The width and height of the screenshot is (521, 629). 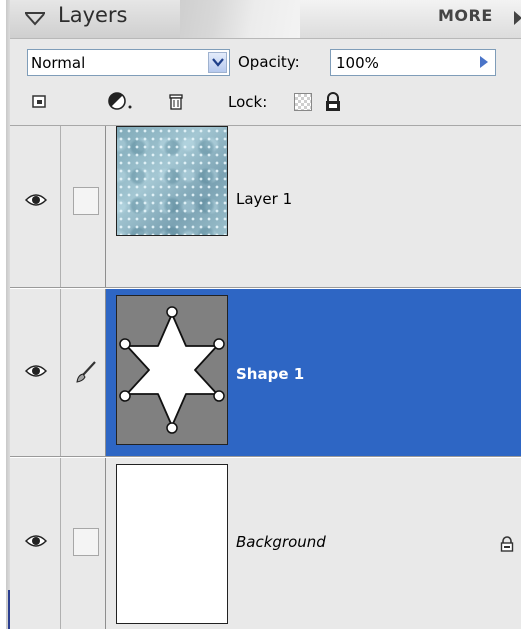 What do you see at coordinates (281, 542) in the screenshot?
I see `layer-name-italic: Background` at bounding box center [281, 542].